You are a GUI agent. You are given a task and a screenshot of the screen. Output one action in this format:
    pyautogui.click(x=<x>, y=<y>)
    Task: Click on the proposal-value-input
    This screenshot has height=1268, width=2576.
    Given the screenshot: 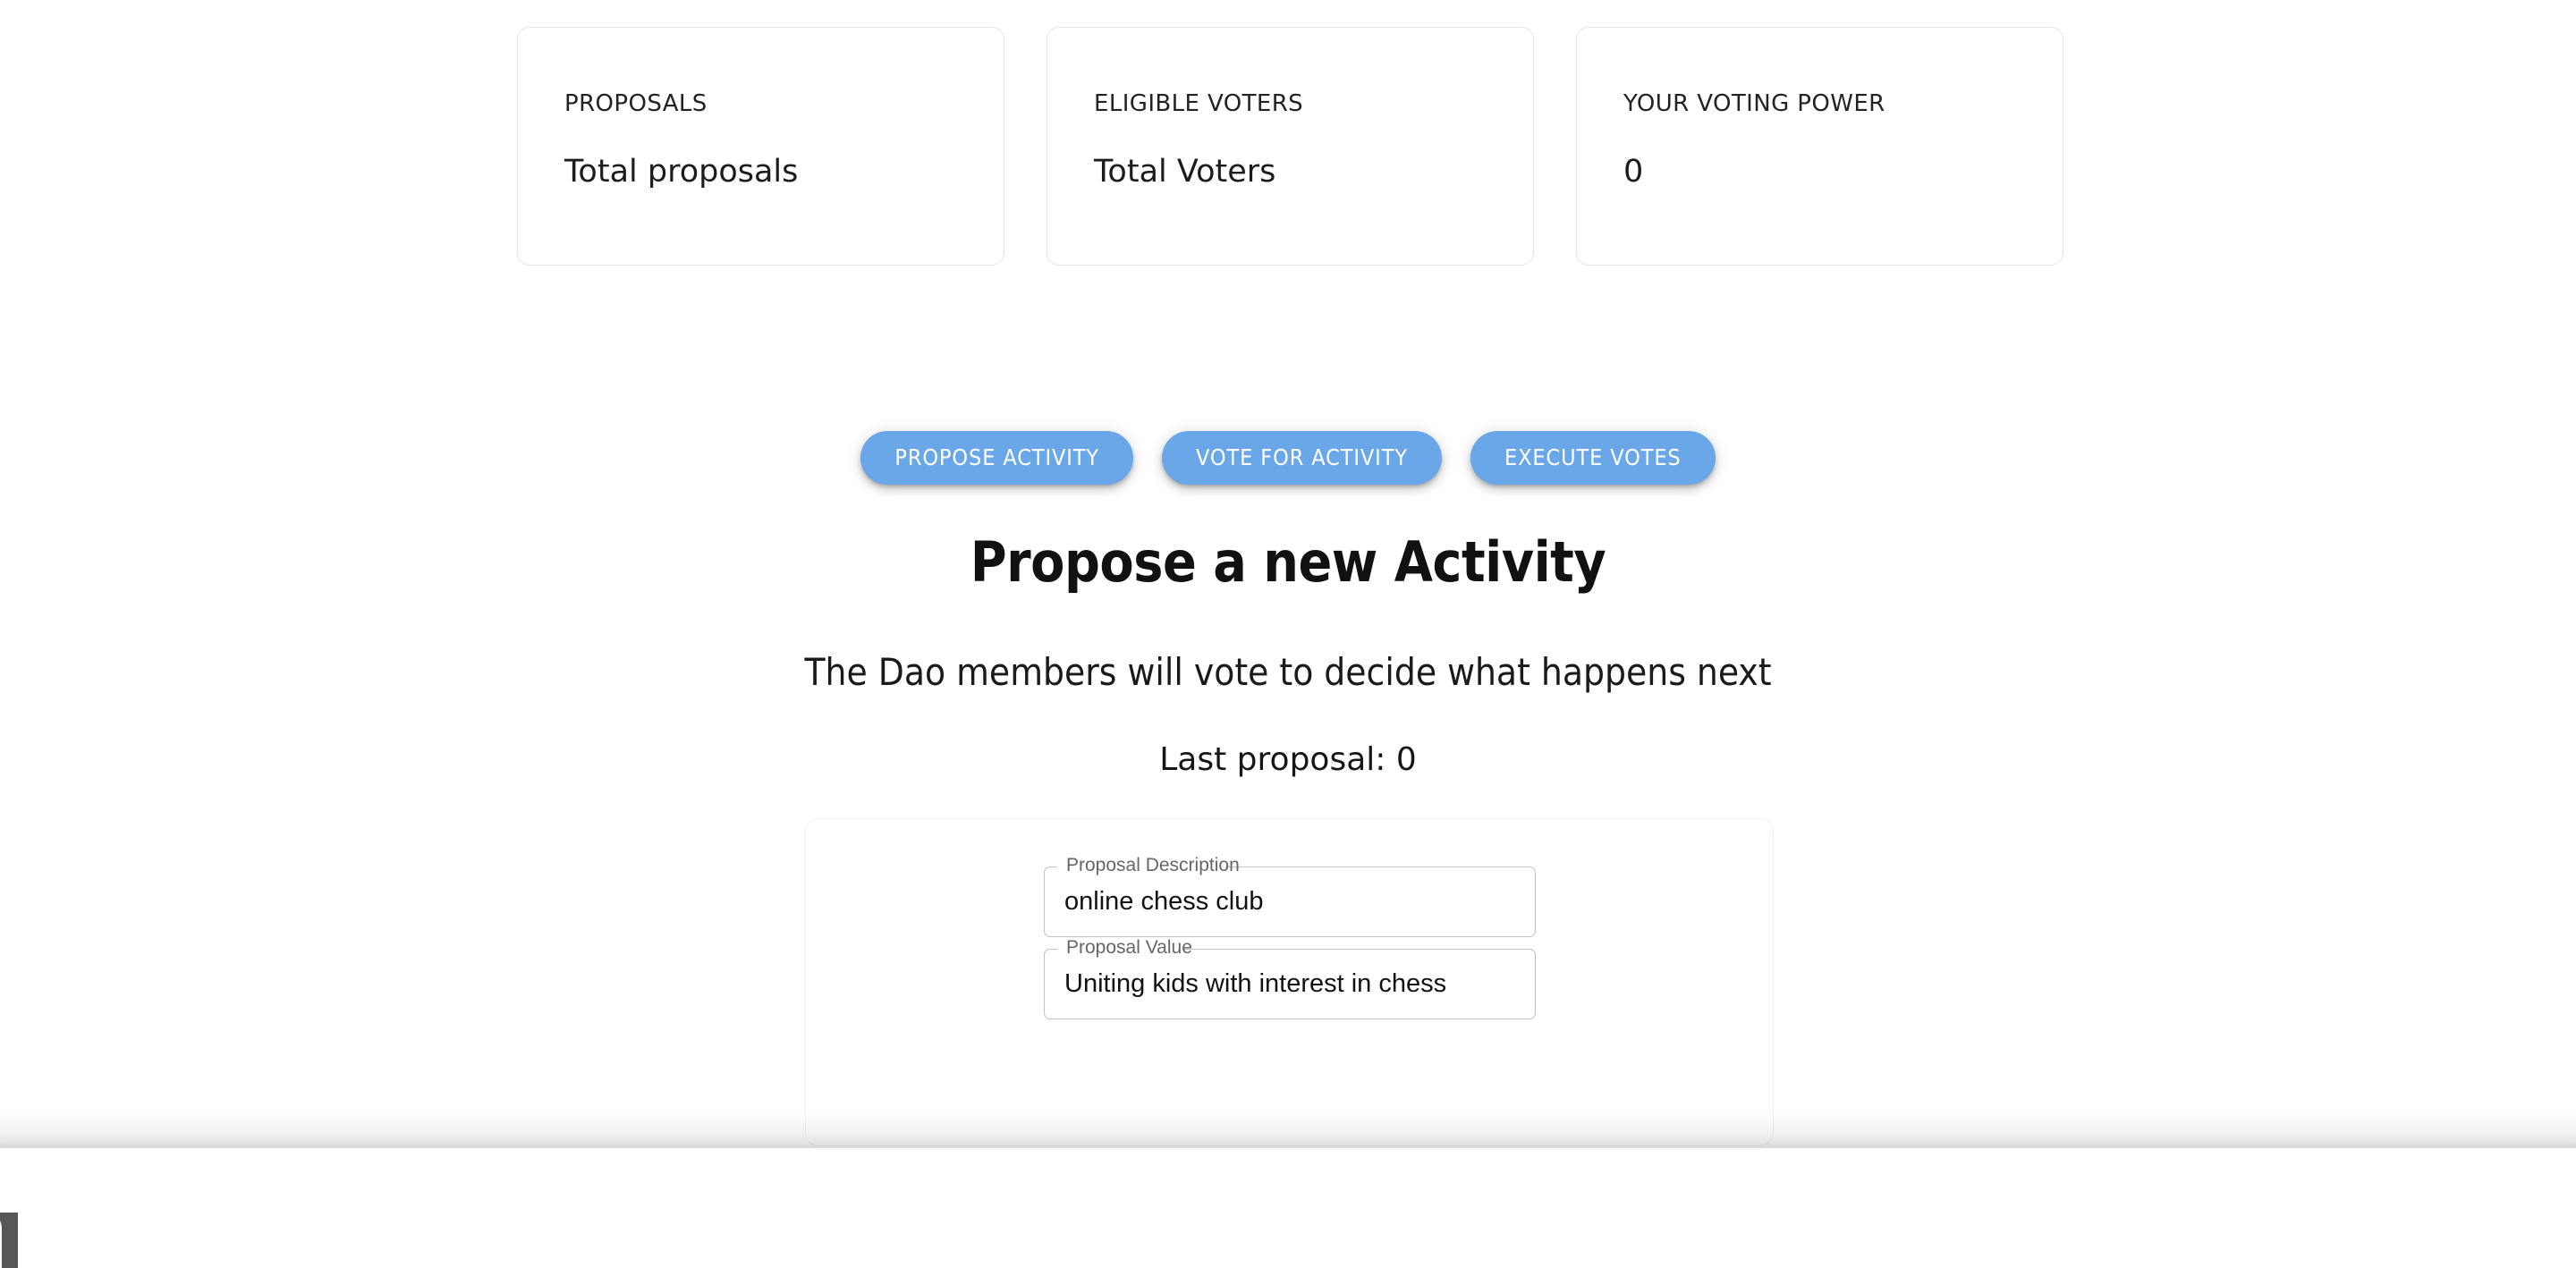 What is the action you would take?
    pyautogui.click(x=1290, y=984)
    